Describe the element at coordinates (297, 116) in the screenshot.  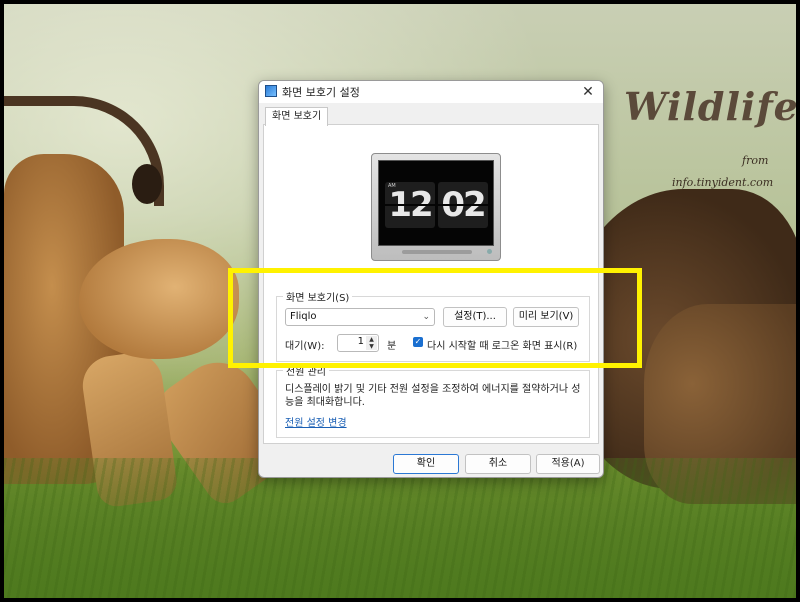
I see `tab-screensaver: 화면 보호기` at that location.